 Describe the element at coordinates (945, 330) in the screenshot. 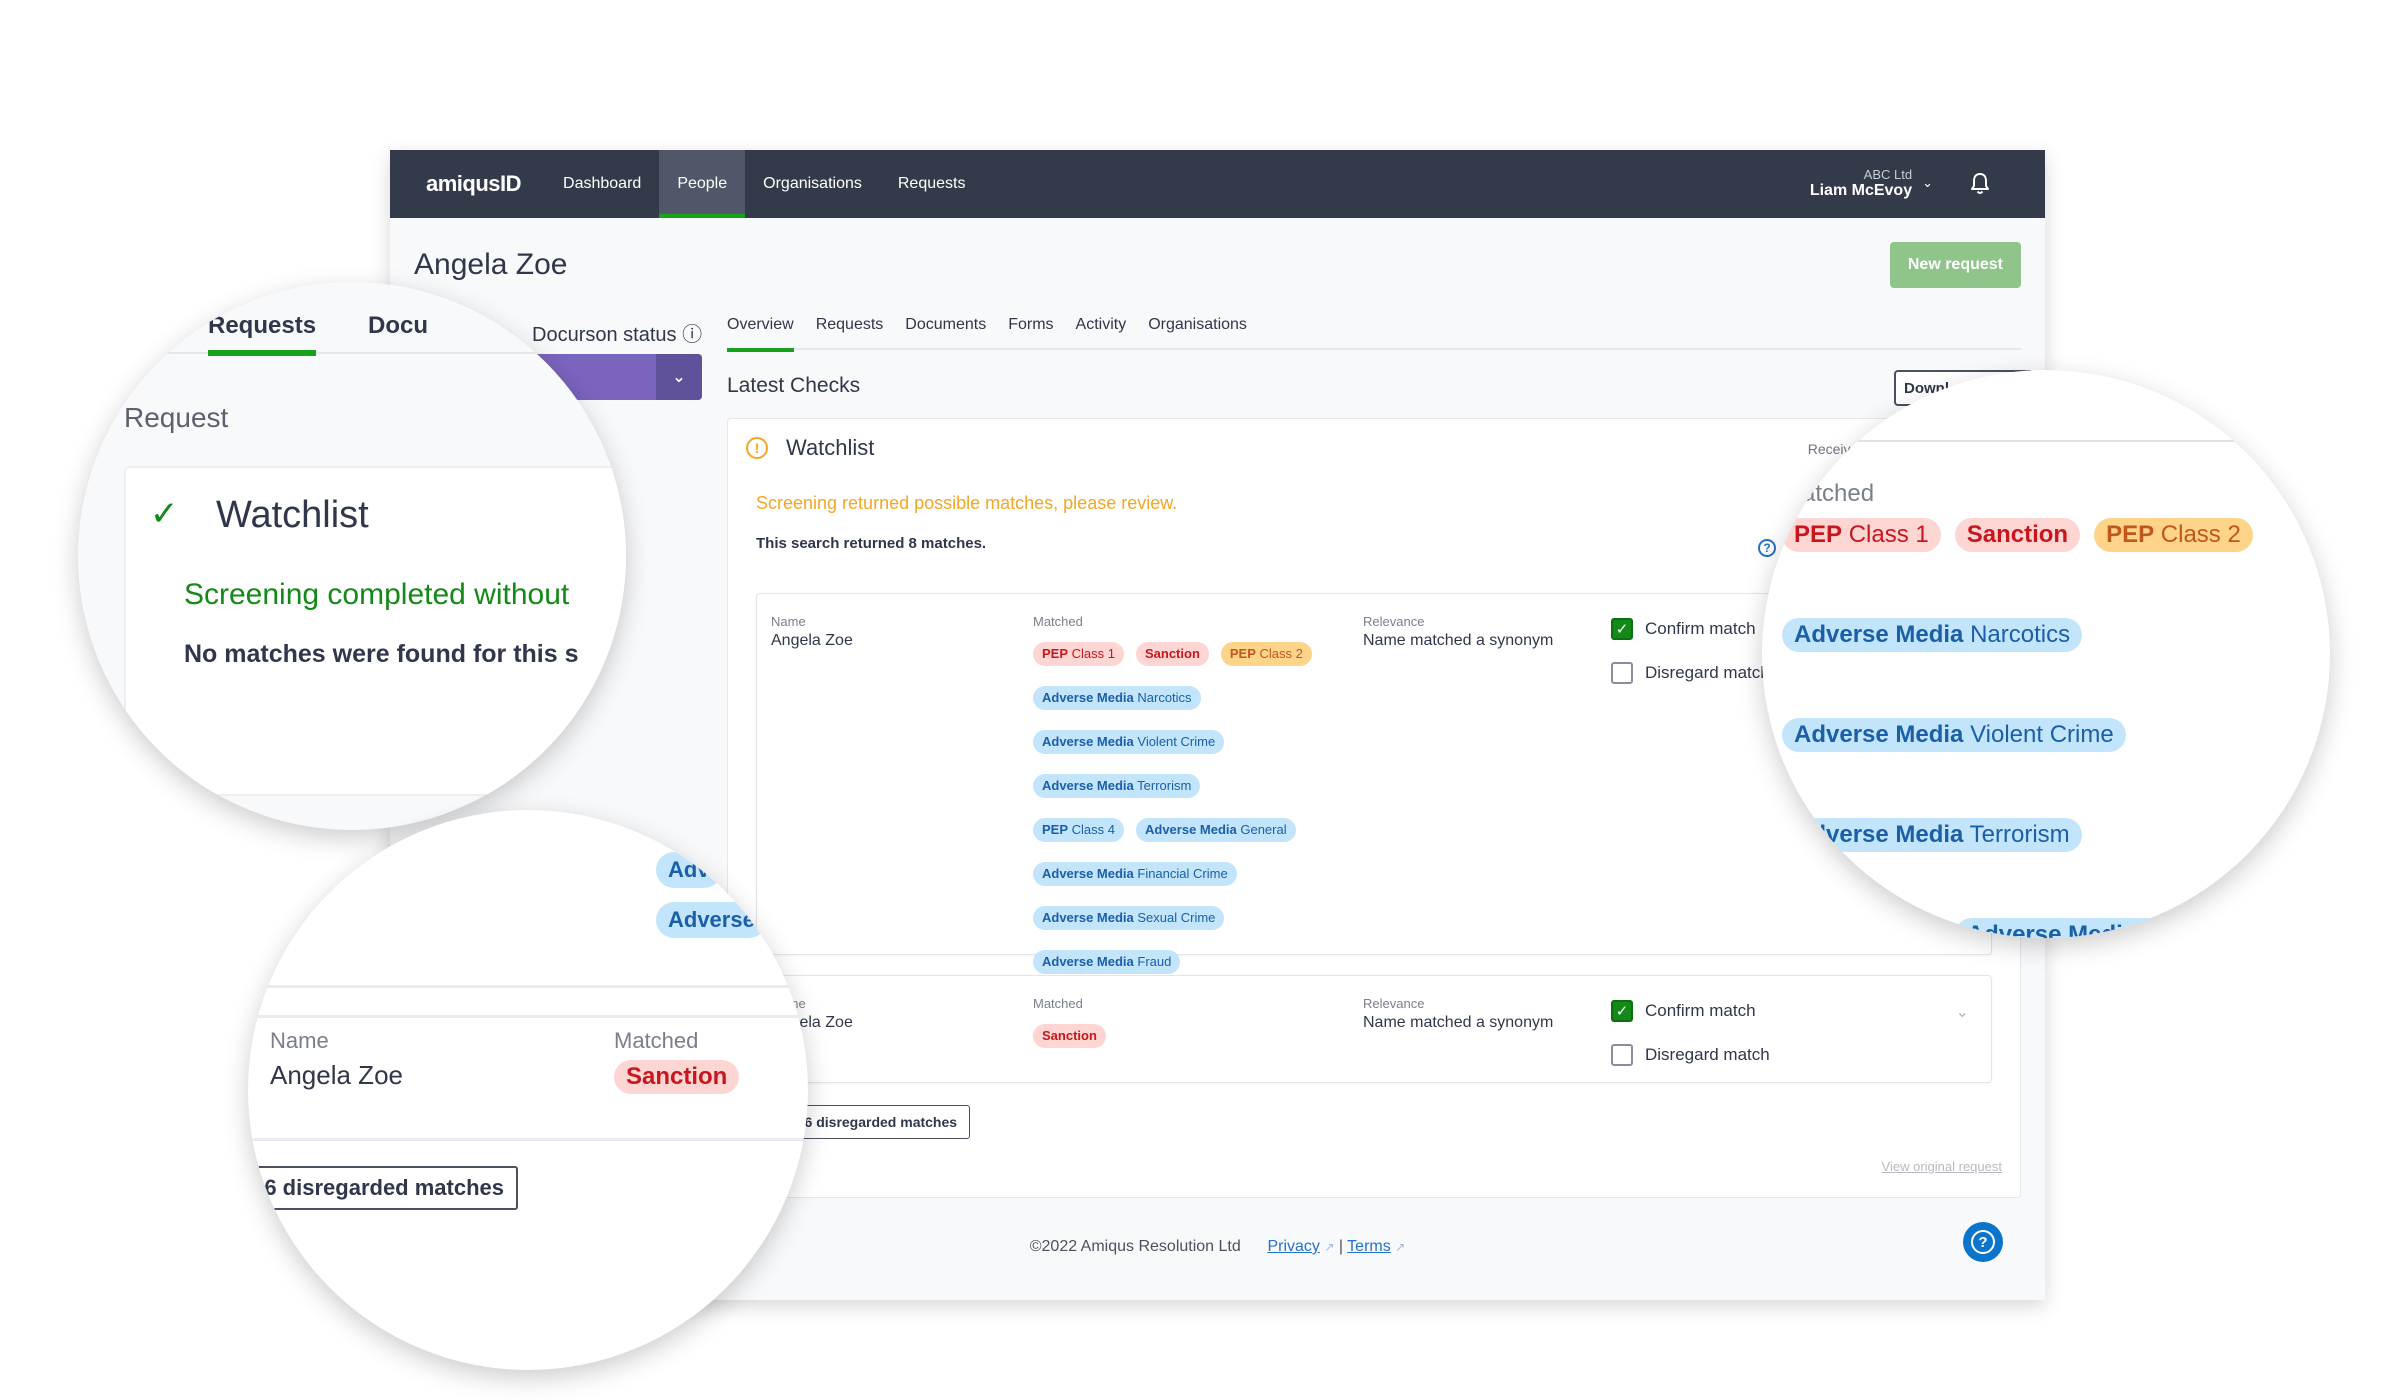

I see `tab-documents: Documents` at that location.